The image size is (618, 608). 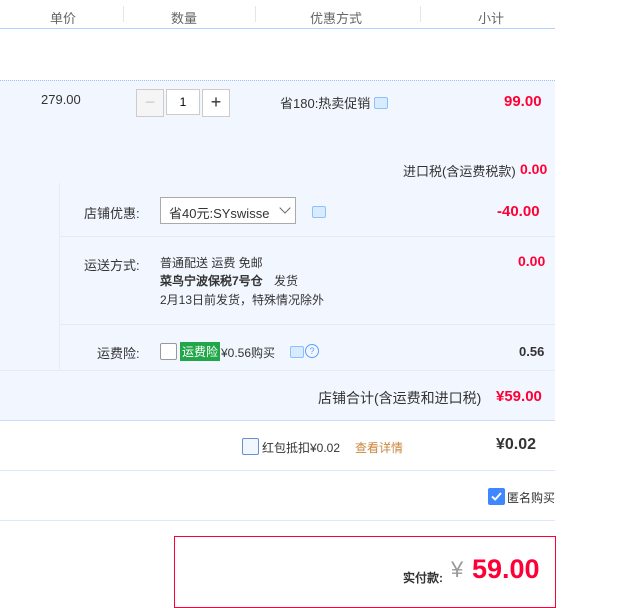 I want to click on shop-discount-selected: 省40元:SYswisse, so click(x=219, y=213).